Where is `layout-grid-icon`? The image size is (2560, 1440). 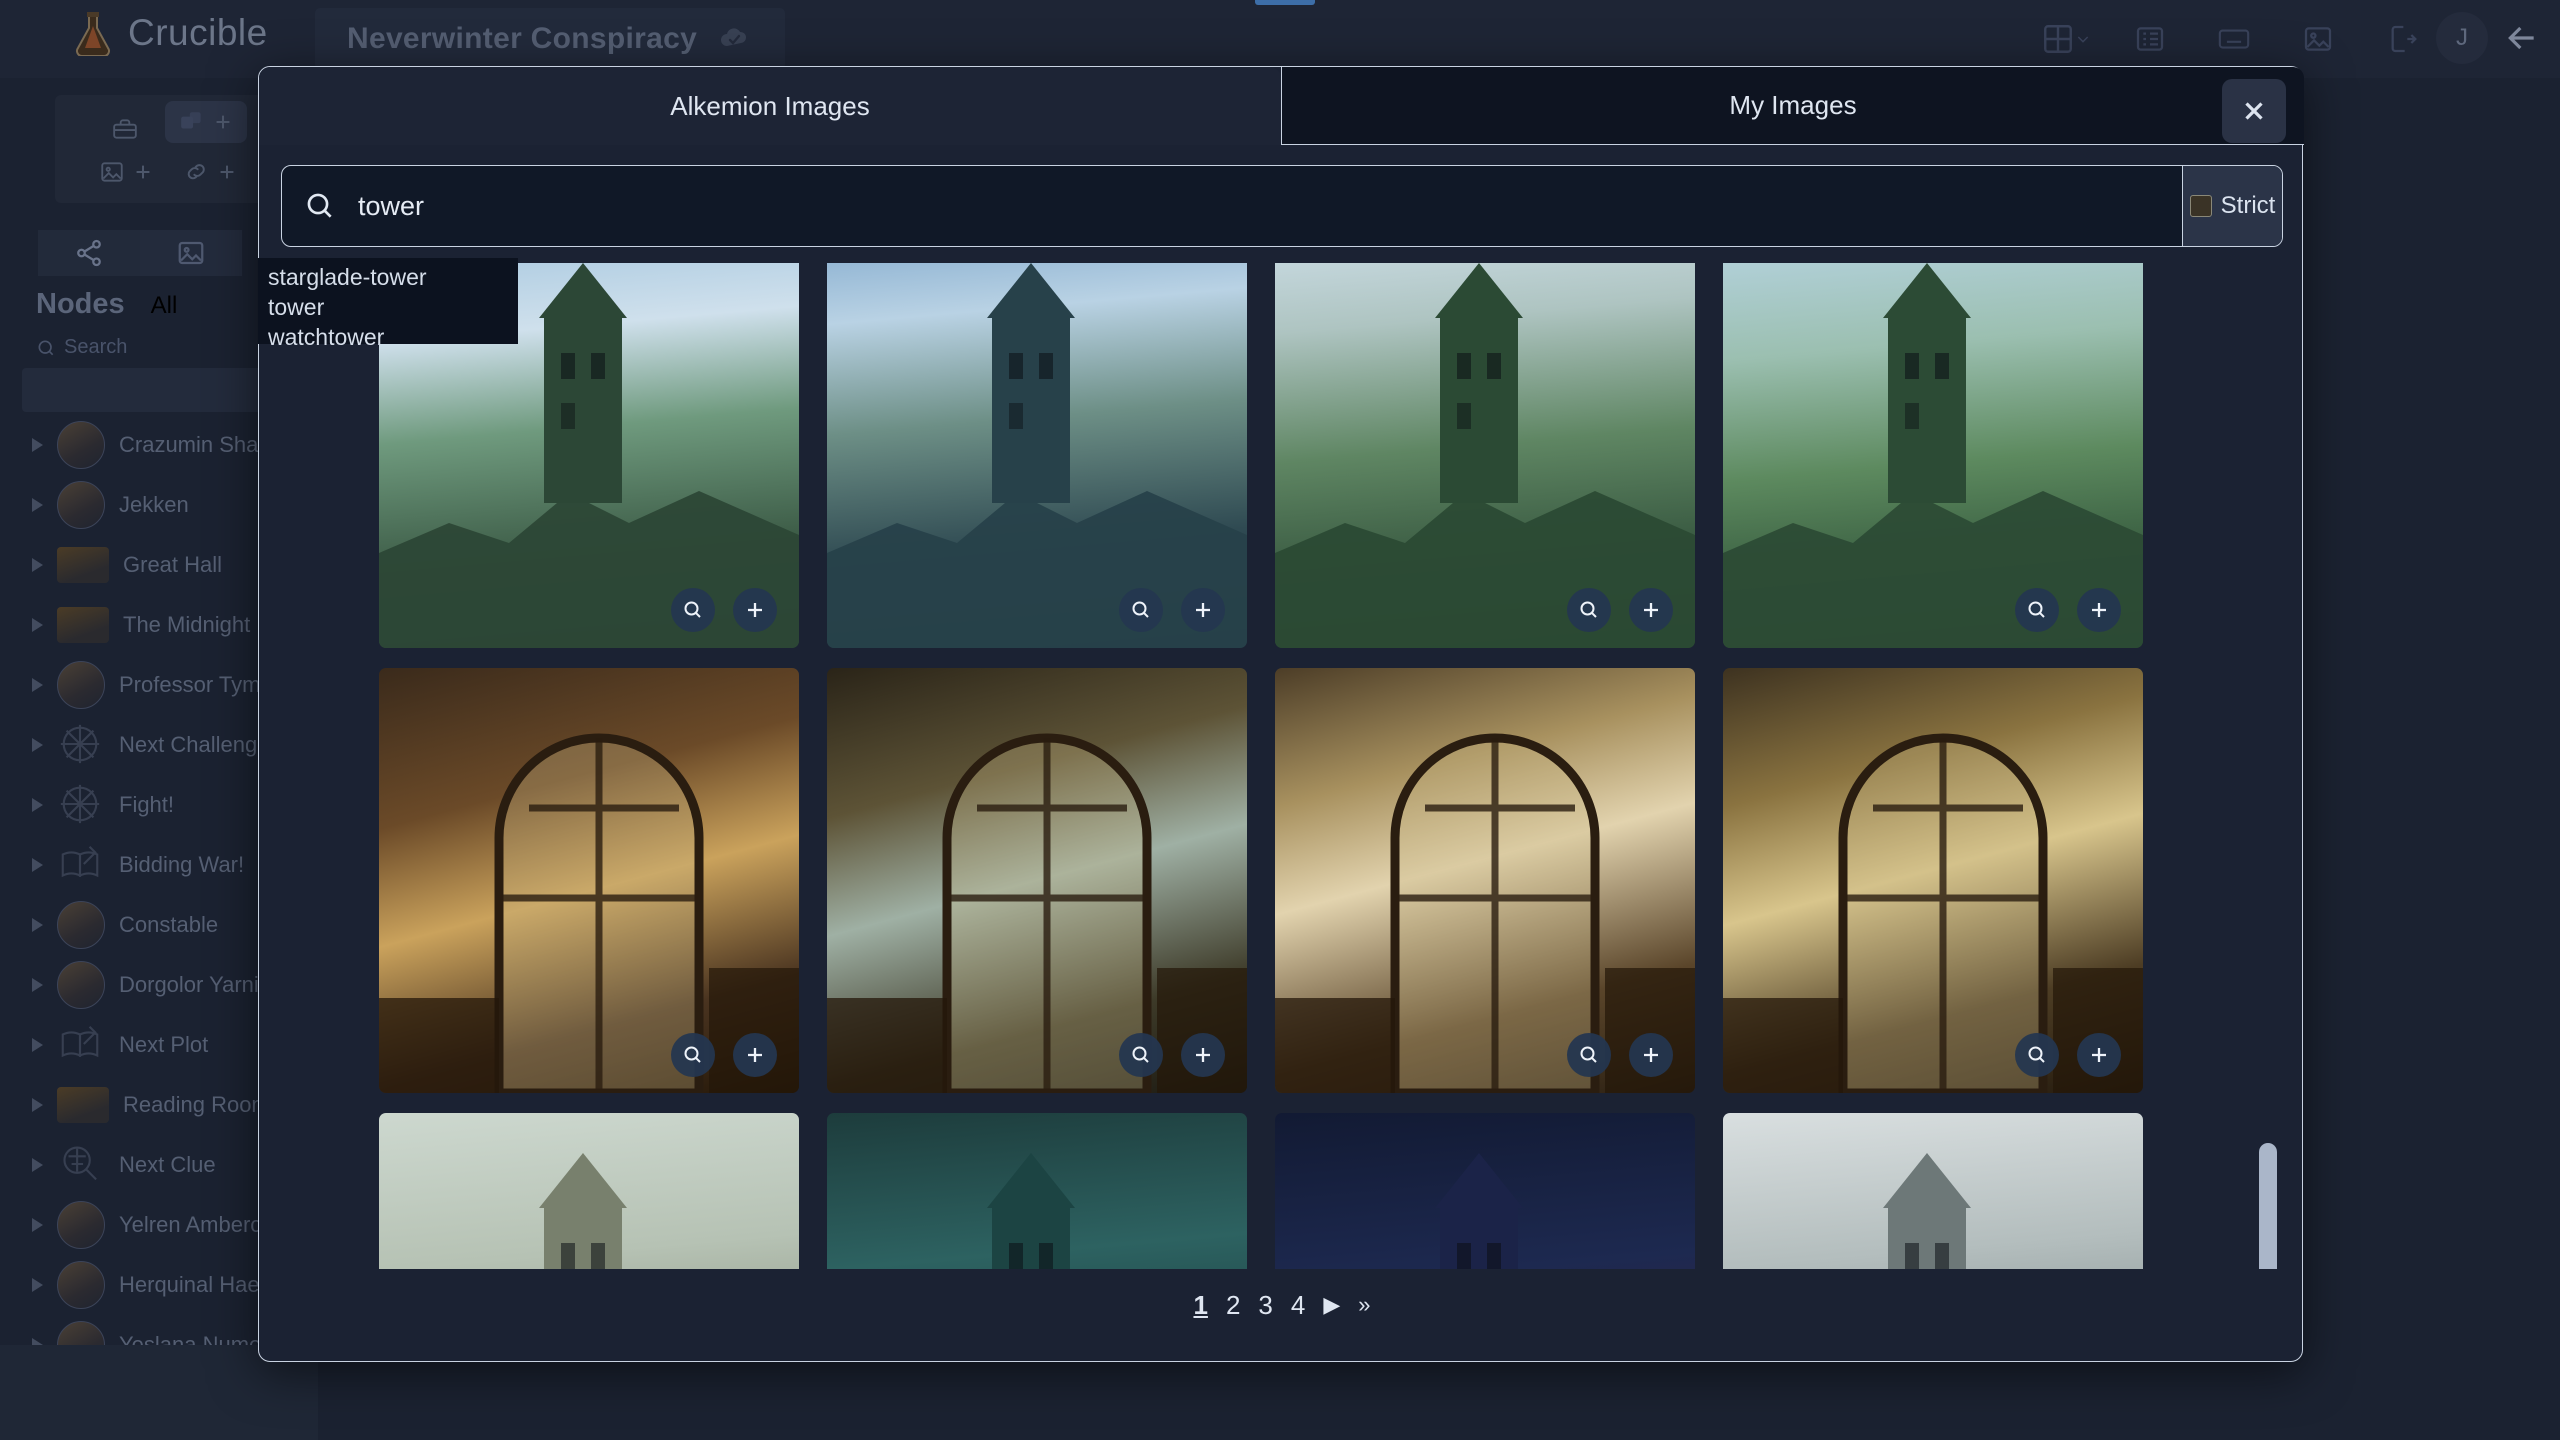
layout-grid-icon is located at coordinates (2066, 39).